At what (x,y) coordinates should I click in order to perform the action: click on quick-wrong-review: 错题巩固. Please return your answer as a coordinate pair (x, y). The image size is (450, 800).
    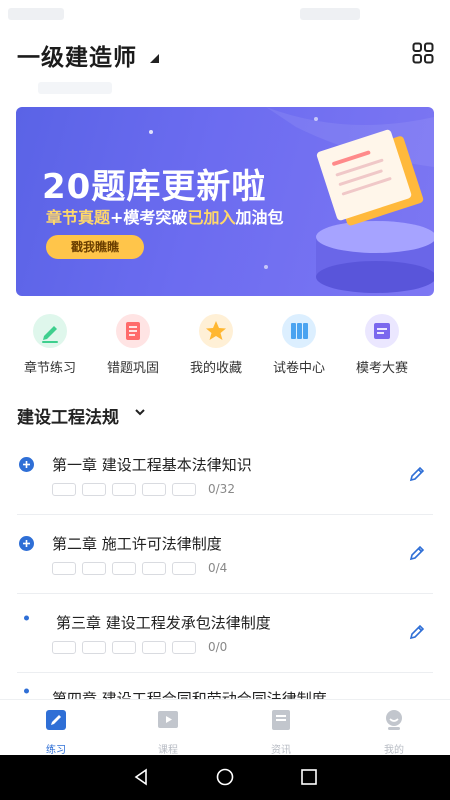
    Looking at the image, I should click on (133, 345).